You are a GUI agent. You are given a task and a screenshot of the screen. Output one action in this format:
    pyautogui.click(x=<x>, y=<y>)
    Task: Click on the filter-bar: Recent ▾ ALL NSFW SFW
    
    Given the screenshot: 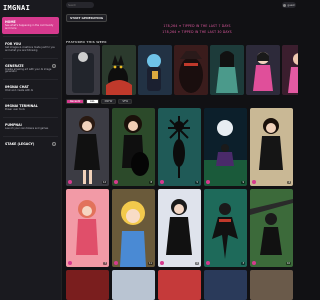 What is the action you would take?
    pyautogui.click(x=181, y=101)
    